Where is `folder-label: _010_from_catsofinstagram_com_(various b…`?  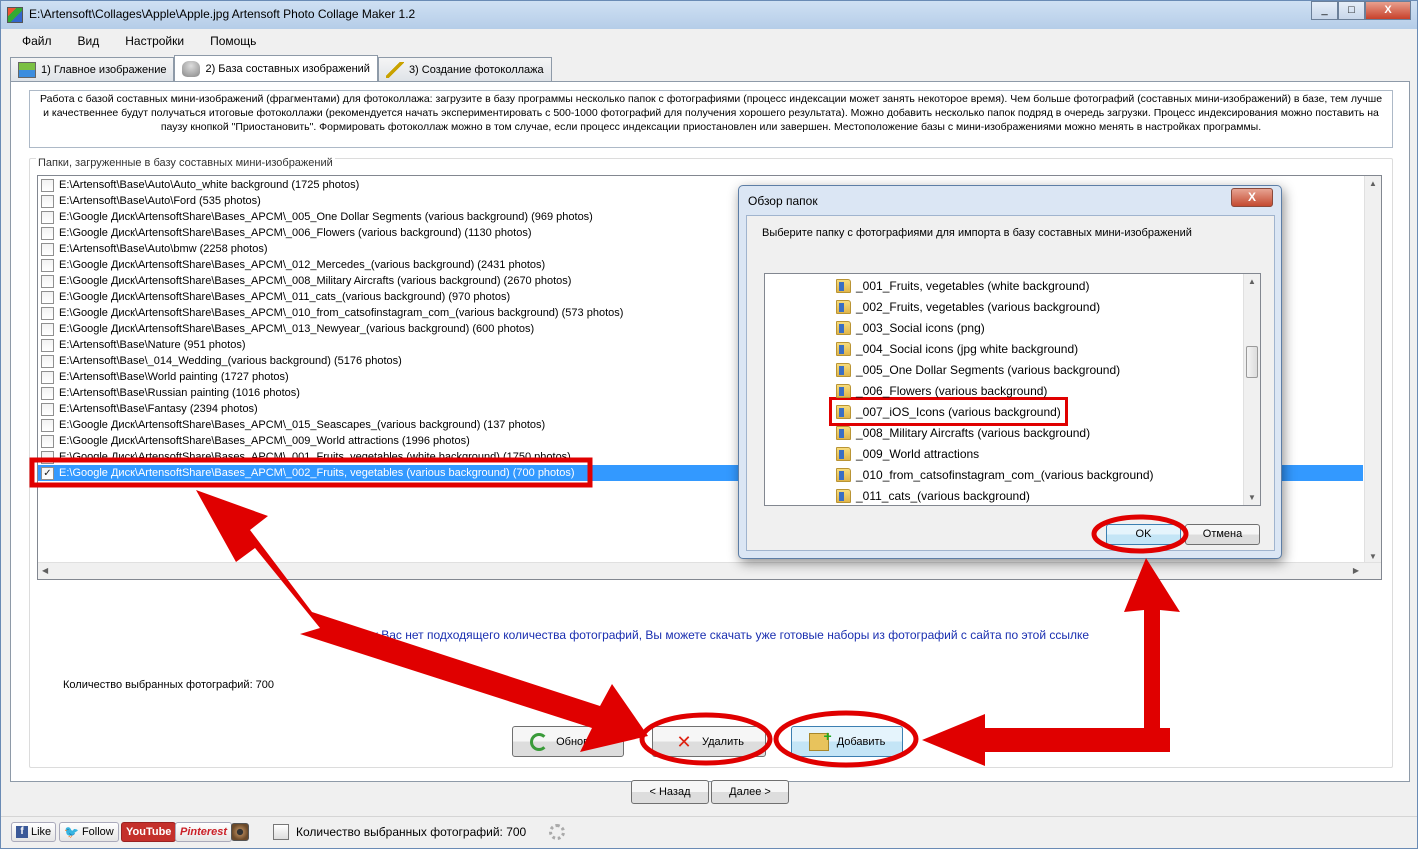
folder-label: _010_from_catsofinstagram_com_(various b… is located at coordinates (1005, 474).